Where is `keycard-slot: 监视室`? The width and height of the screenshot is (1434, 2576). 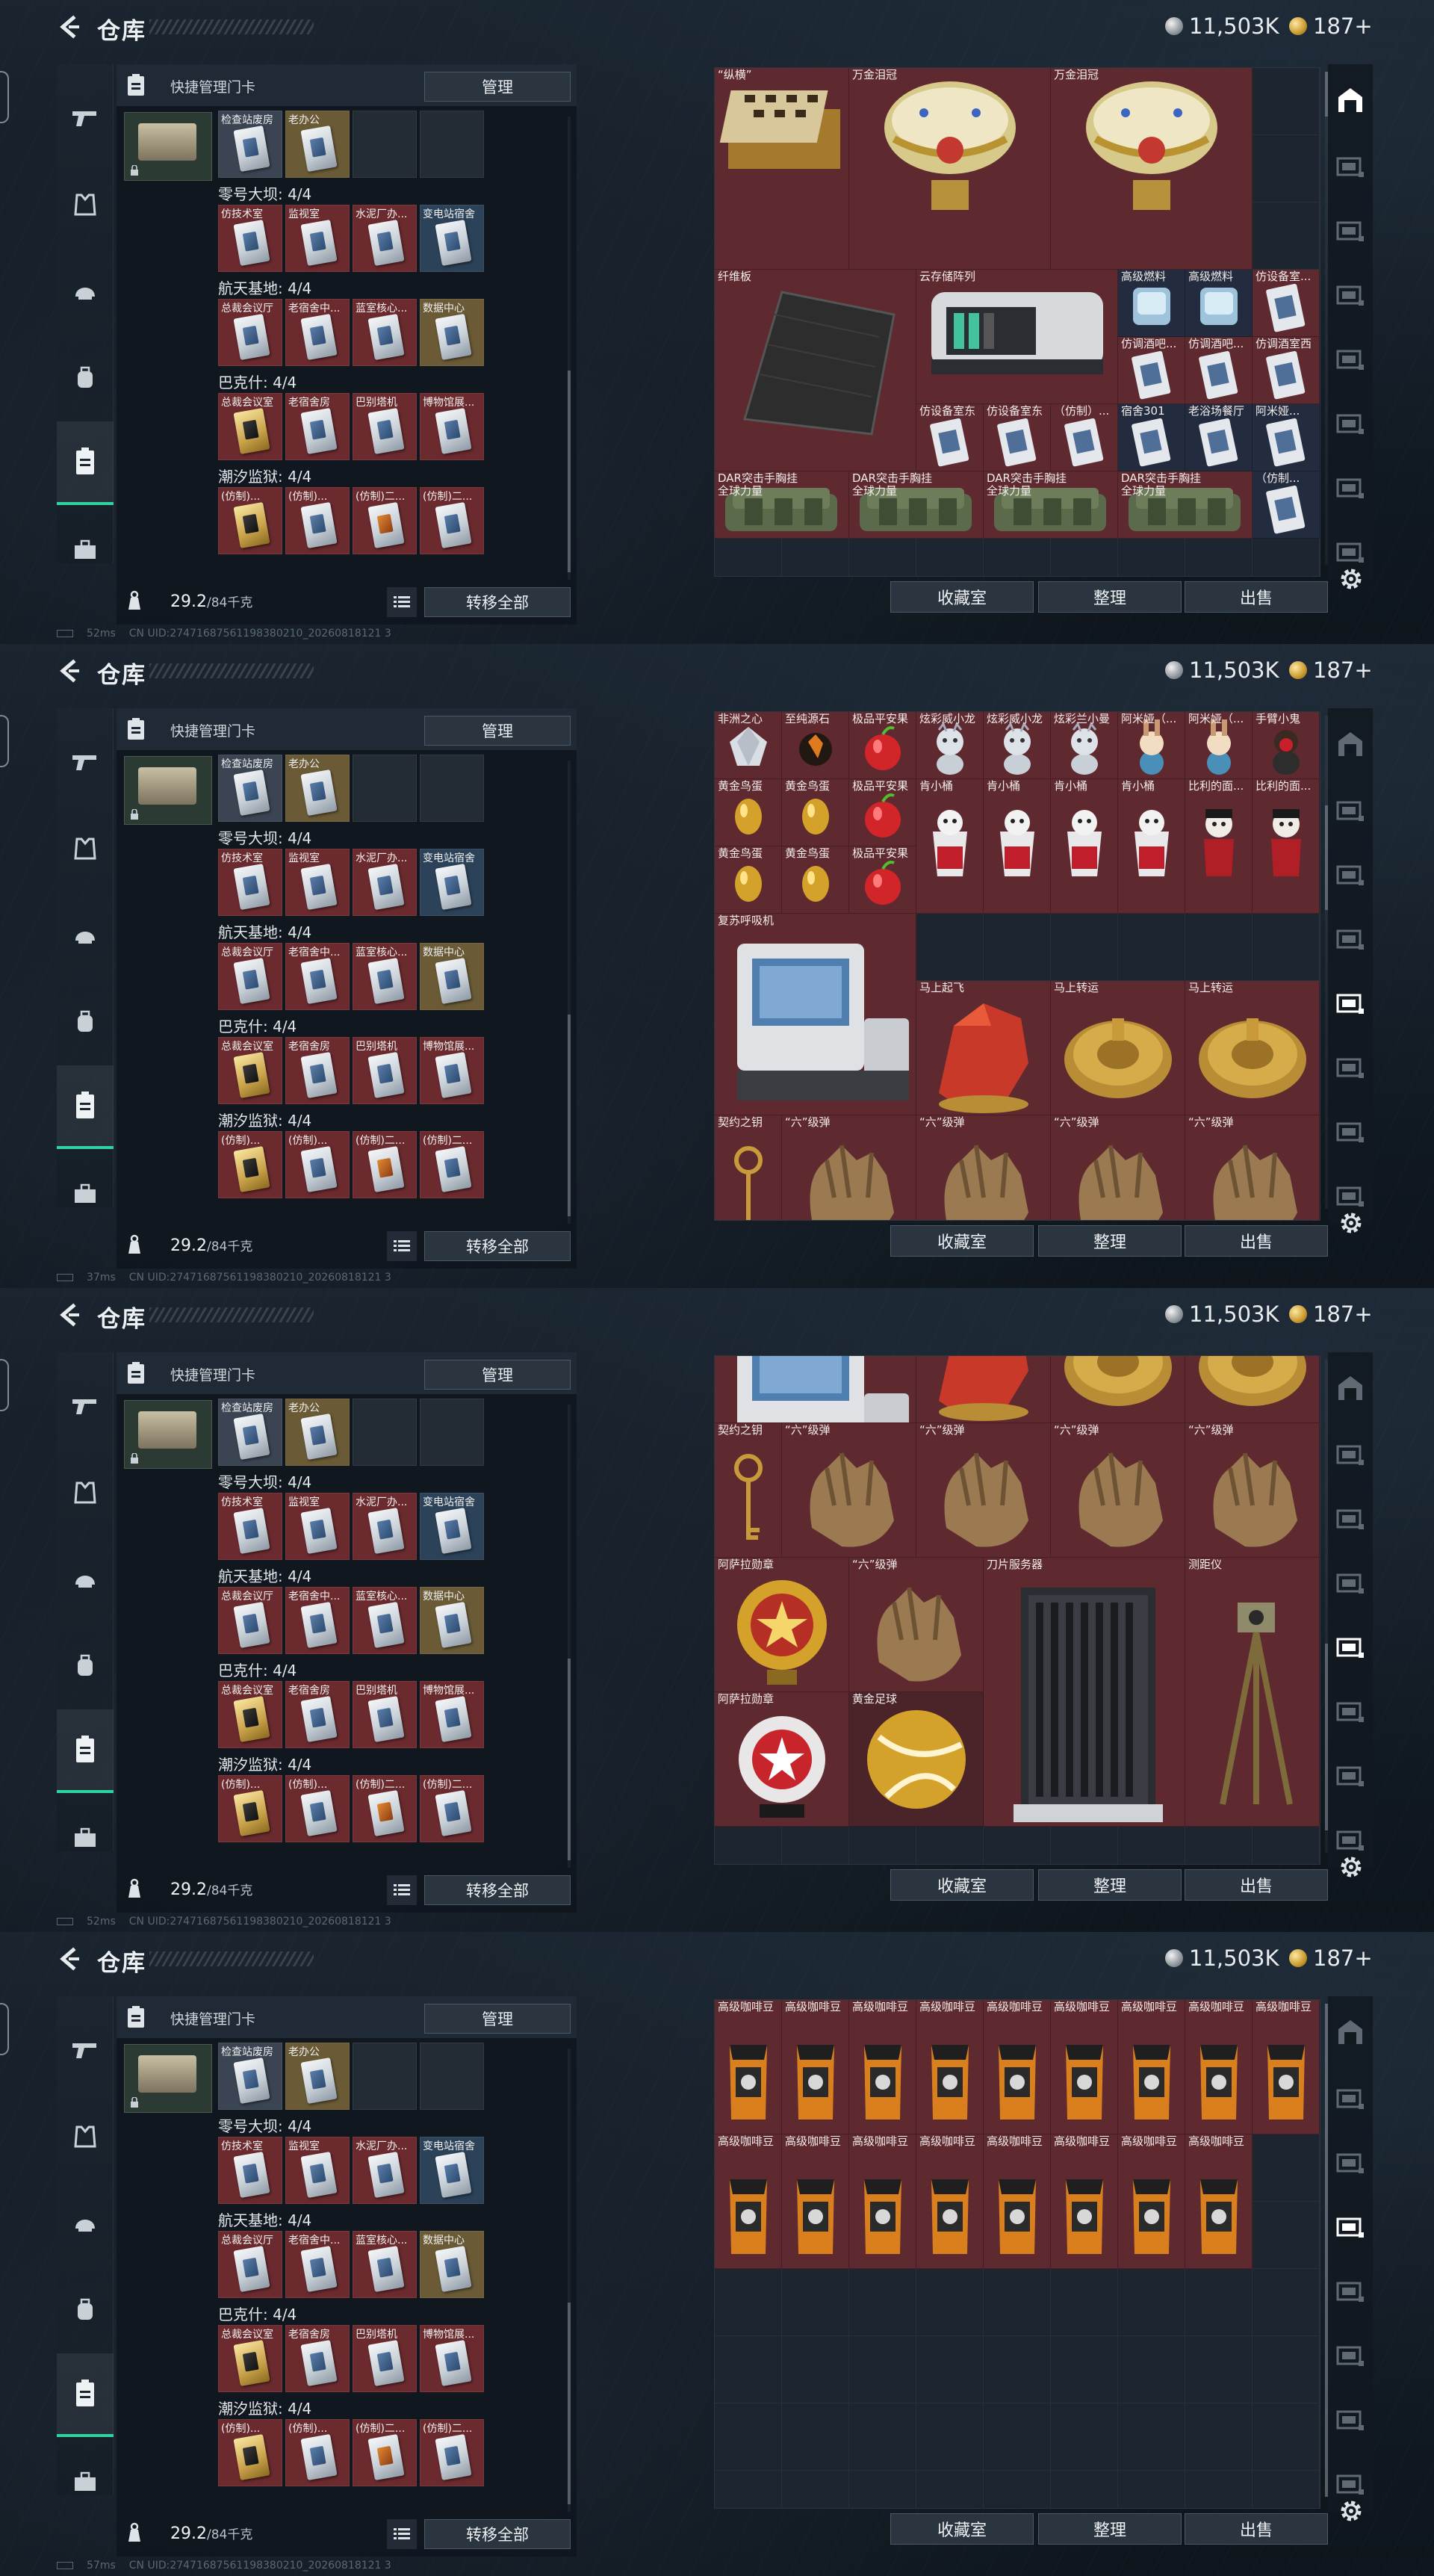
keycard-slot: 监视室 is located at coordinates (317, 1526).